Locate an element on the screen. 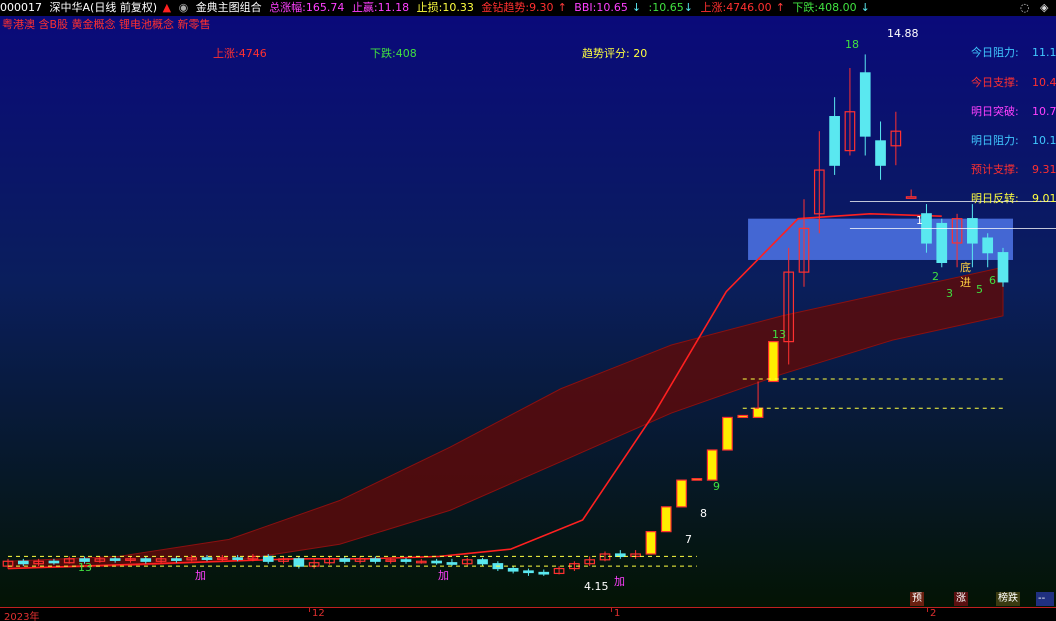 This screenshot has height=621, width=1056. stat-up: 上涨:4746 is located at coordinates (240, 53).